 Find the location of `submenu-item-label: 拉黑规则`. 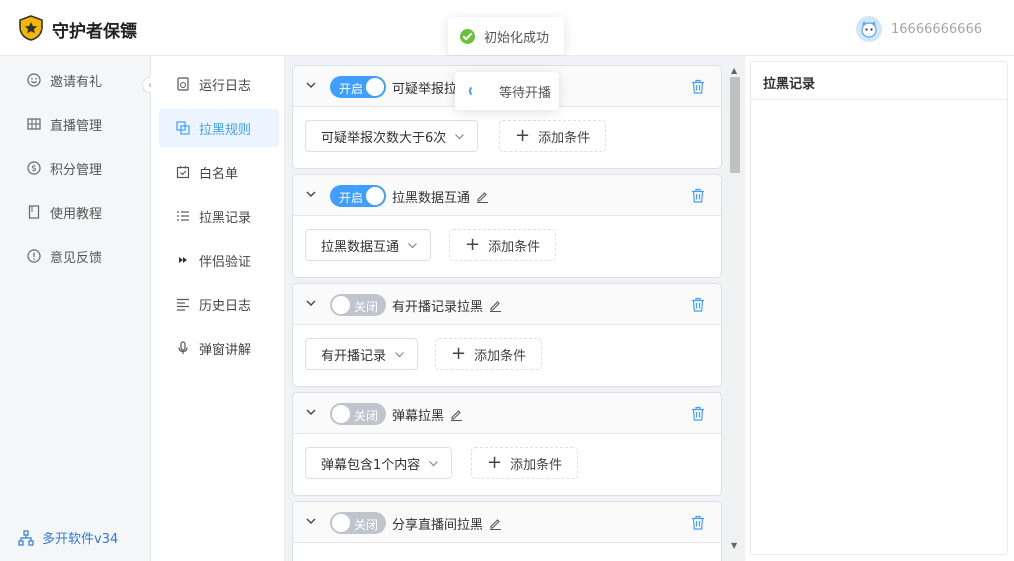

submenu-item-label: 拉黑规则 is located at coordinates (225, 130).